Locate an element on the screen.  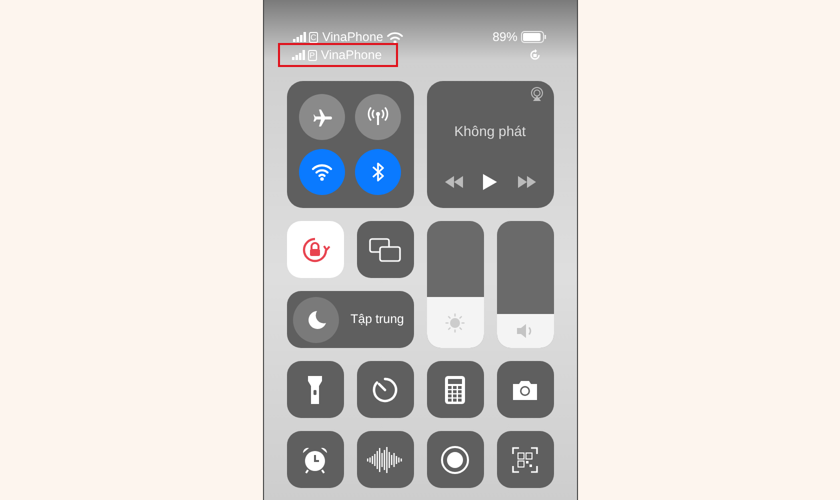
camera-icon is located at coordinates (525, 389).